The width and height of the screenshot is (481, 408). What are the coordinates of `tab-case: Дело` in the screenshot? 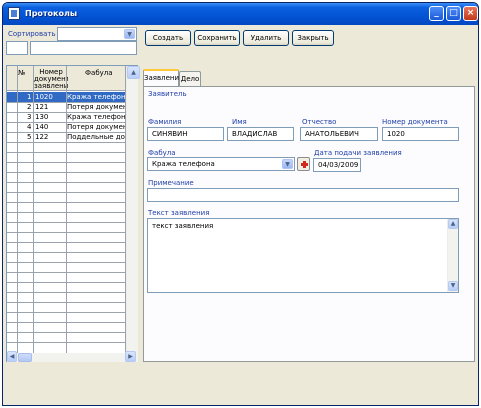 It's located at (190, 79).